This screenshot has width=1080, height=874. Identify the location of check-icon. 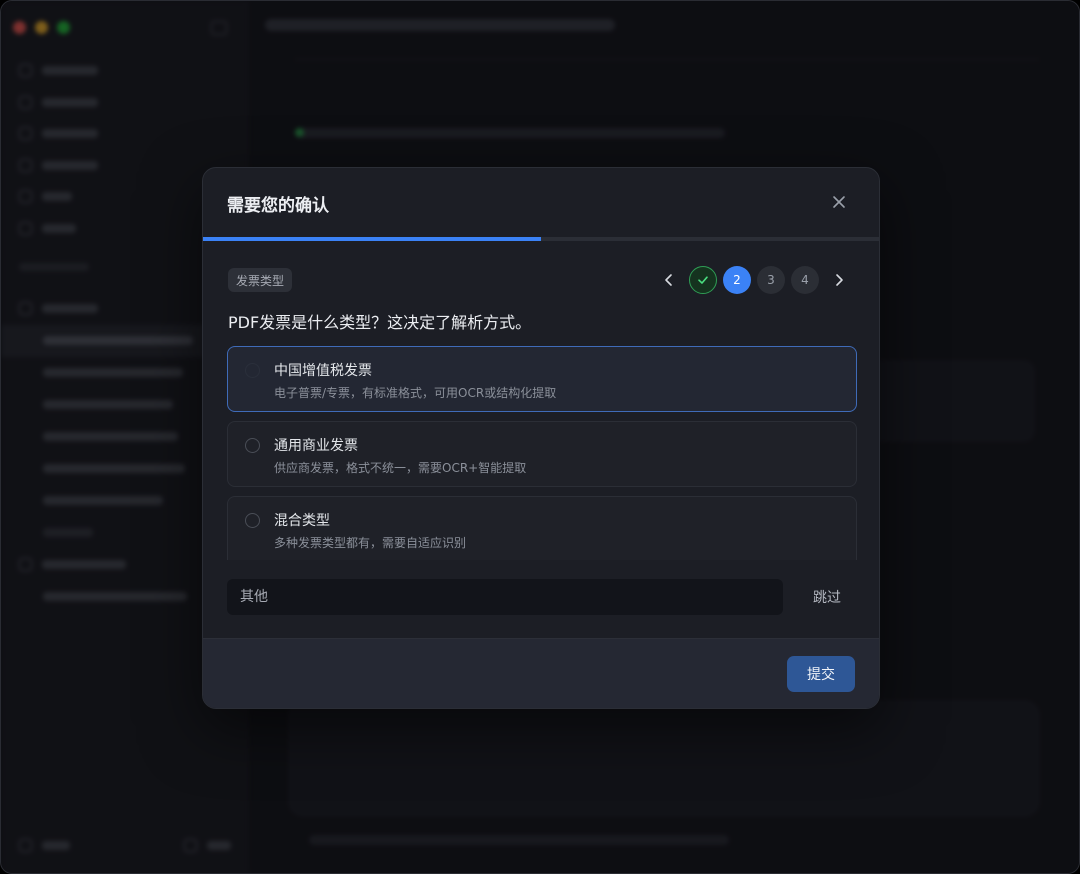
(703, 280).